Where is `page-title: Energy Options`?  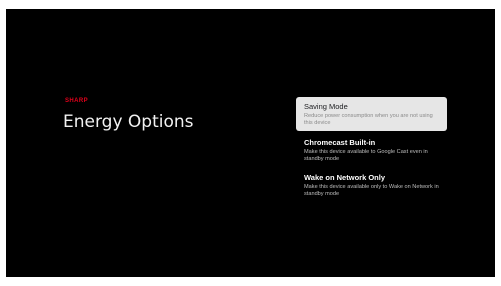 page-title: Energy Options is located at coordinates (128, 122).